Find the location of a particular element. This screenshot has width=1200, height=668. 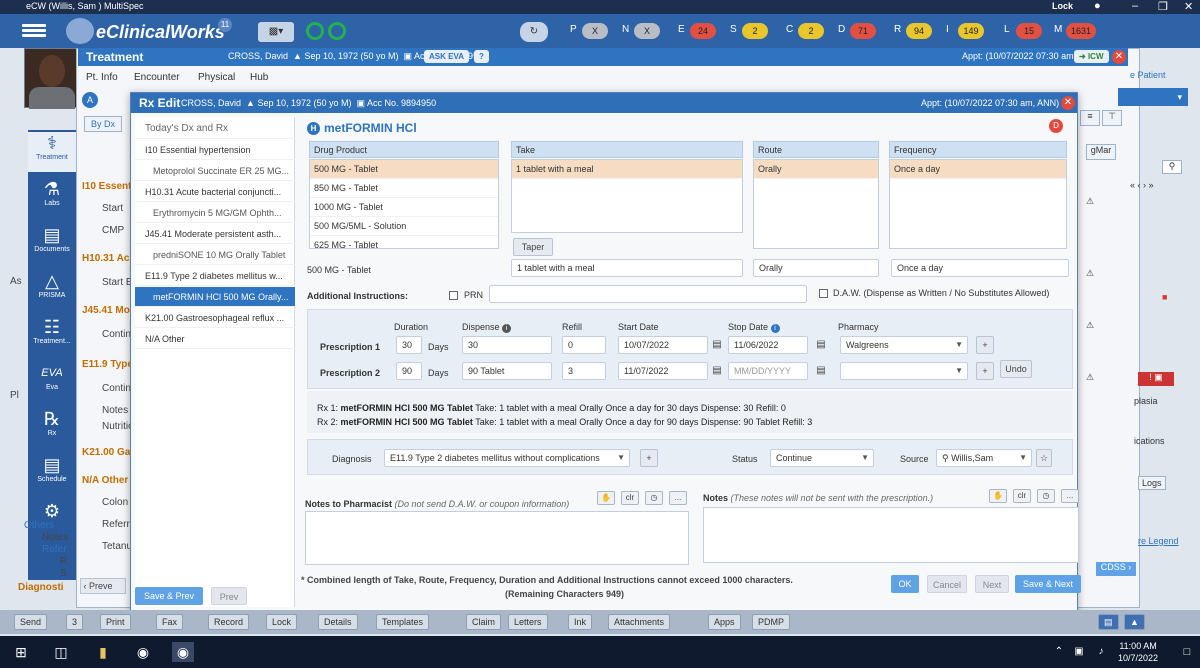

pager-icon: « ‹ › » is located at coordinates (1142, 185).